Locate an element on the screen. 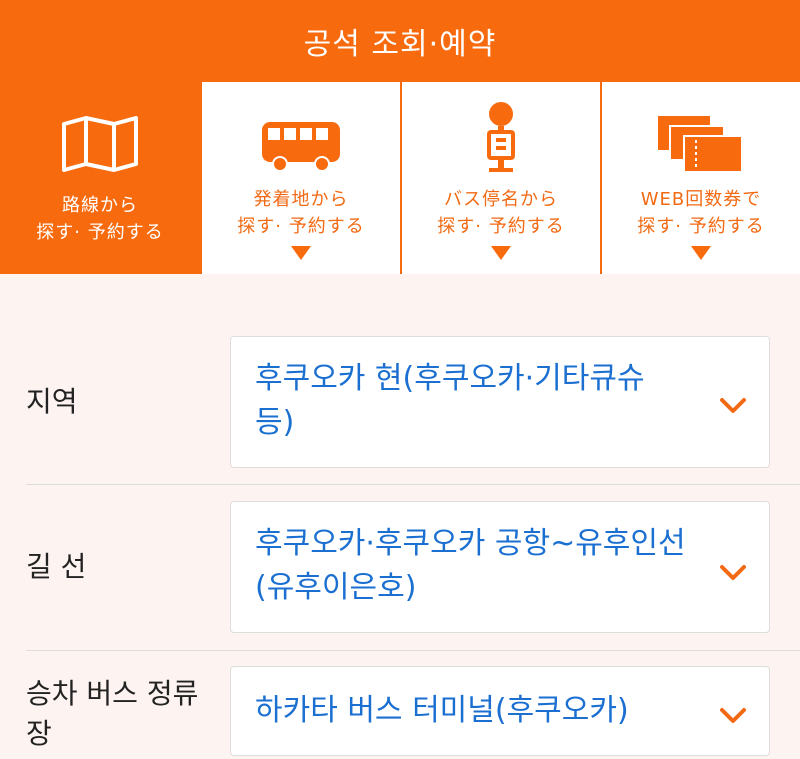 The image size is (800, 759). tab-bus-stop: バス停名から 探す· 予約する is located at coordinates (500, 178).